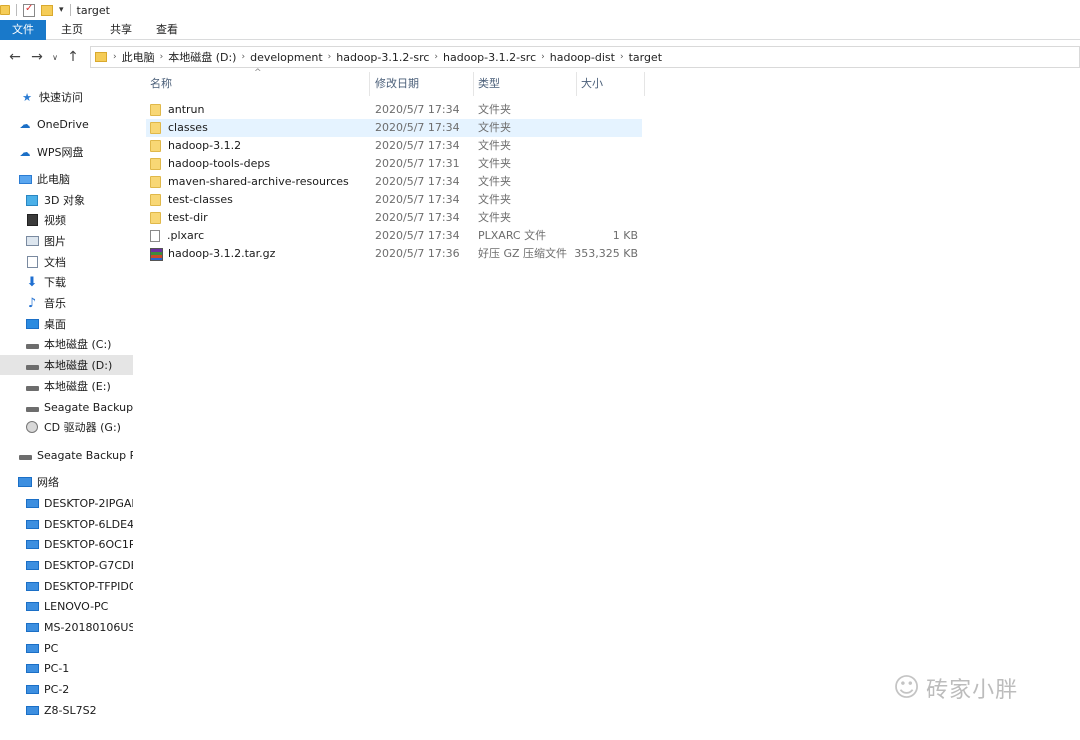 The image size is (1080, 740). What do you see at coordinates (66, 303) in the screenshot?
I see `sidebar-item-music: ♪ 音乐` at bounding box center [66, 303].